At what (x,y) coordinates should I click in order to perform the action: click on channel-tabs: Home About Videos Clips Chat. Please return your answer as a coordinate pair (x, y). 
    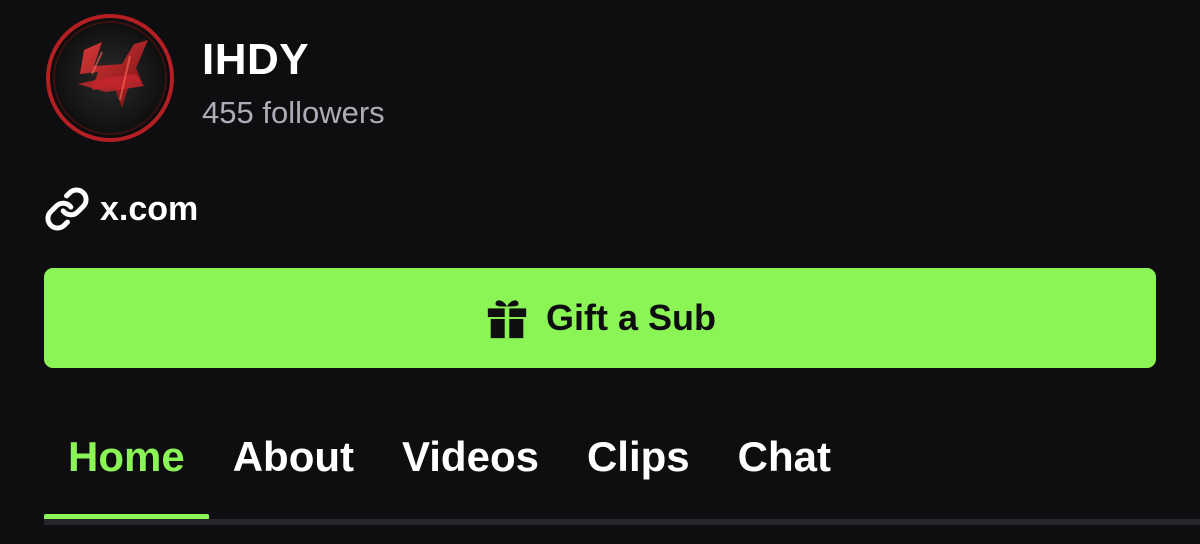
    Looking at the image, I should click on (449, 473).